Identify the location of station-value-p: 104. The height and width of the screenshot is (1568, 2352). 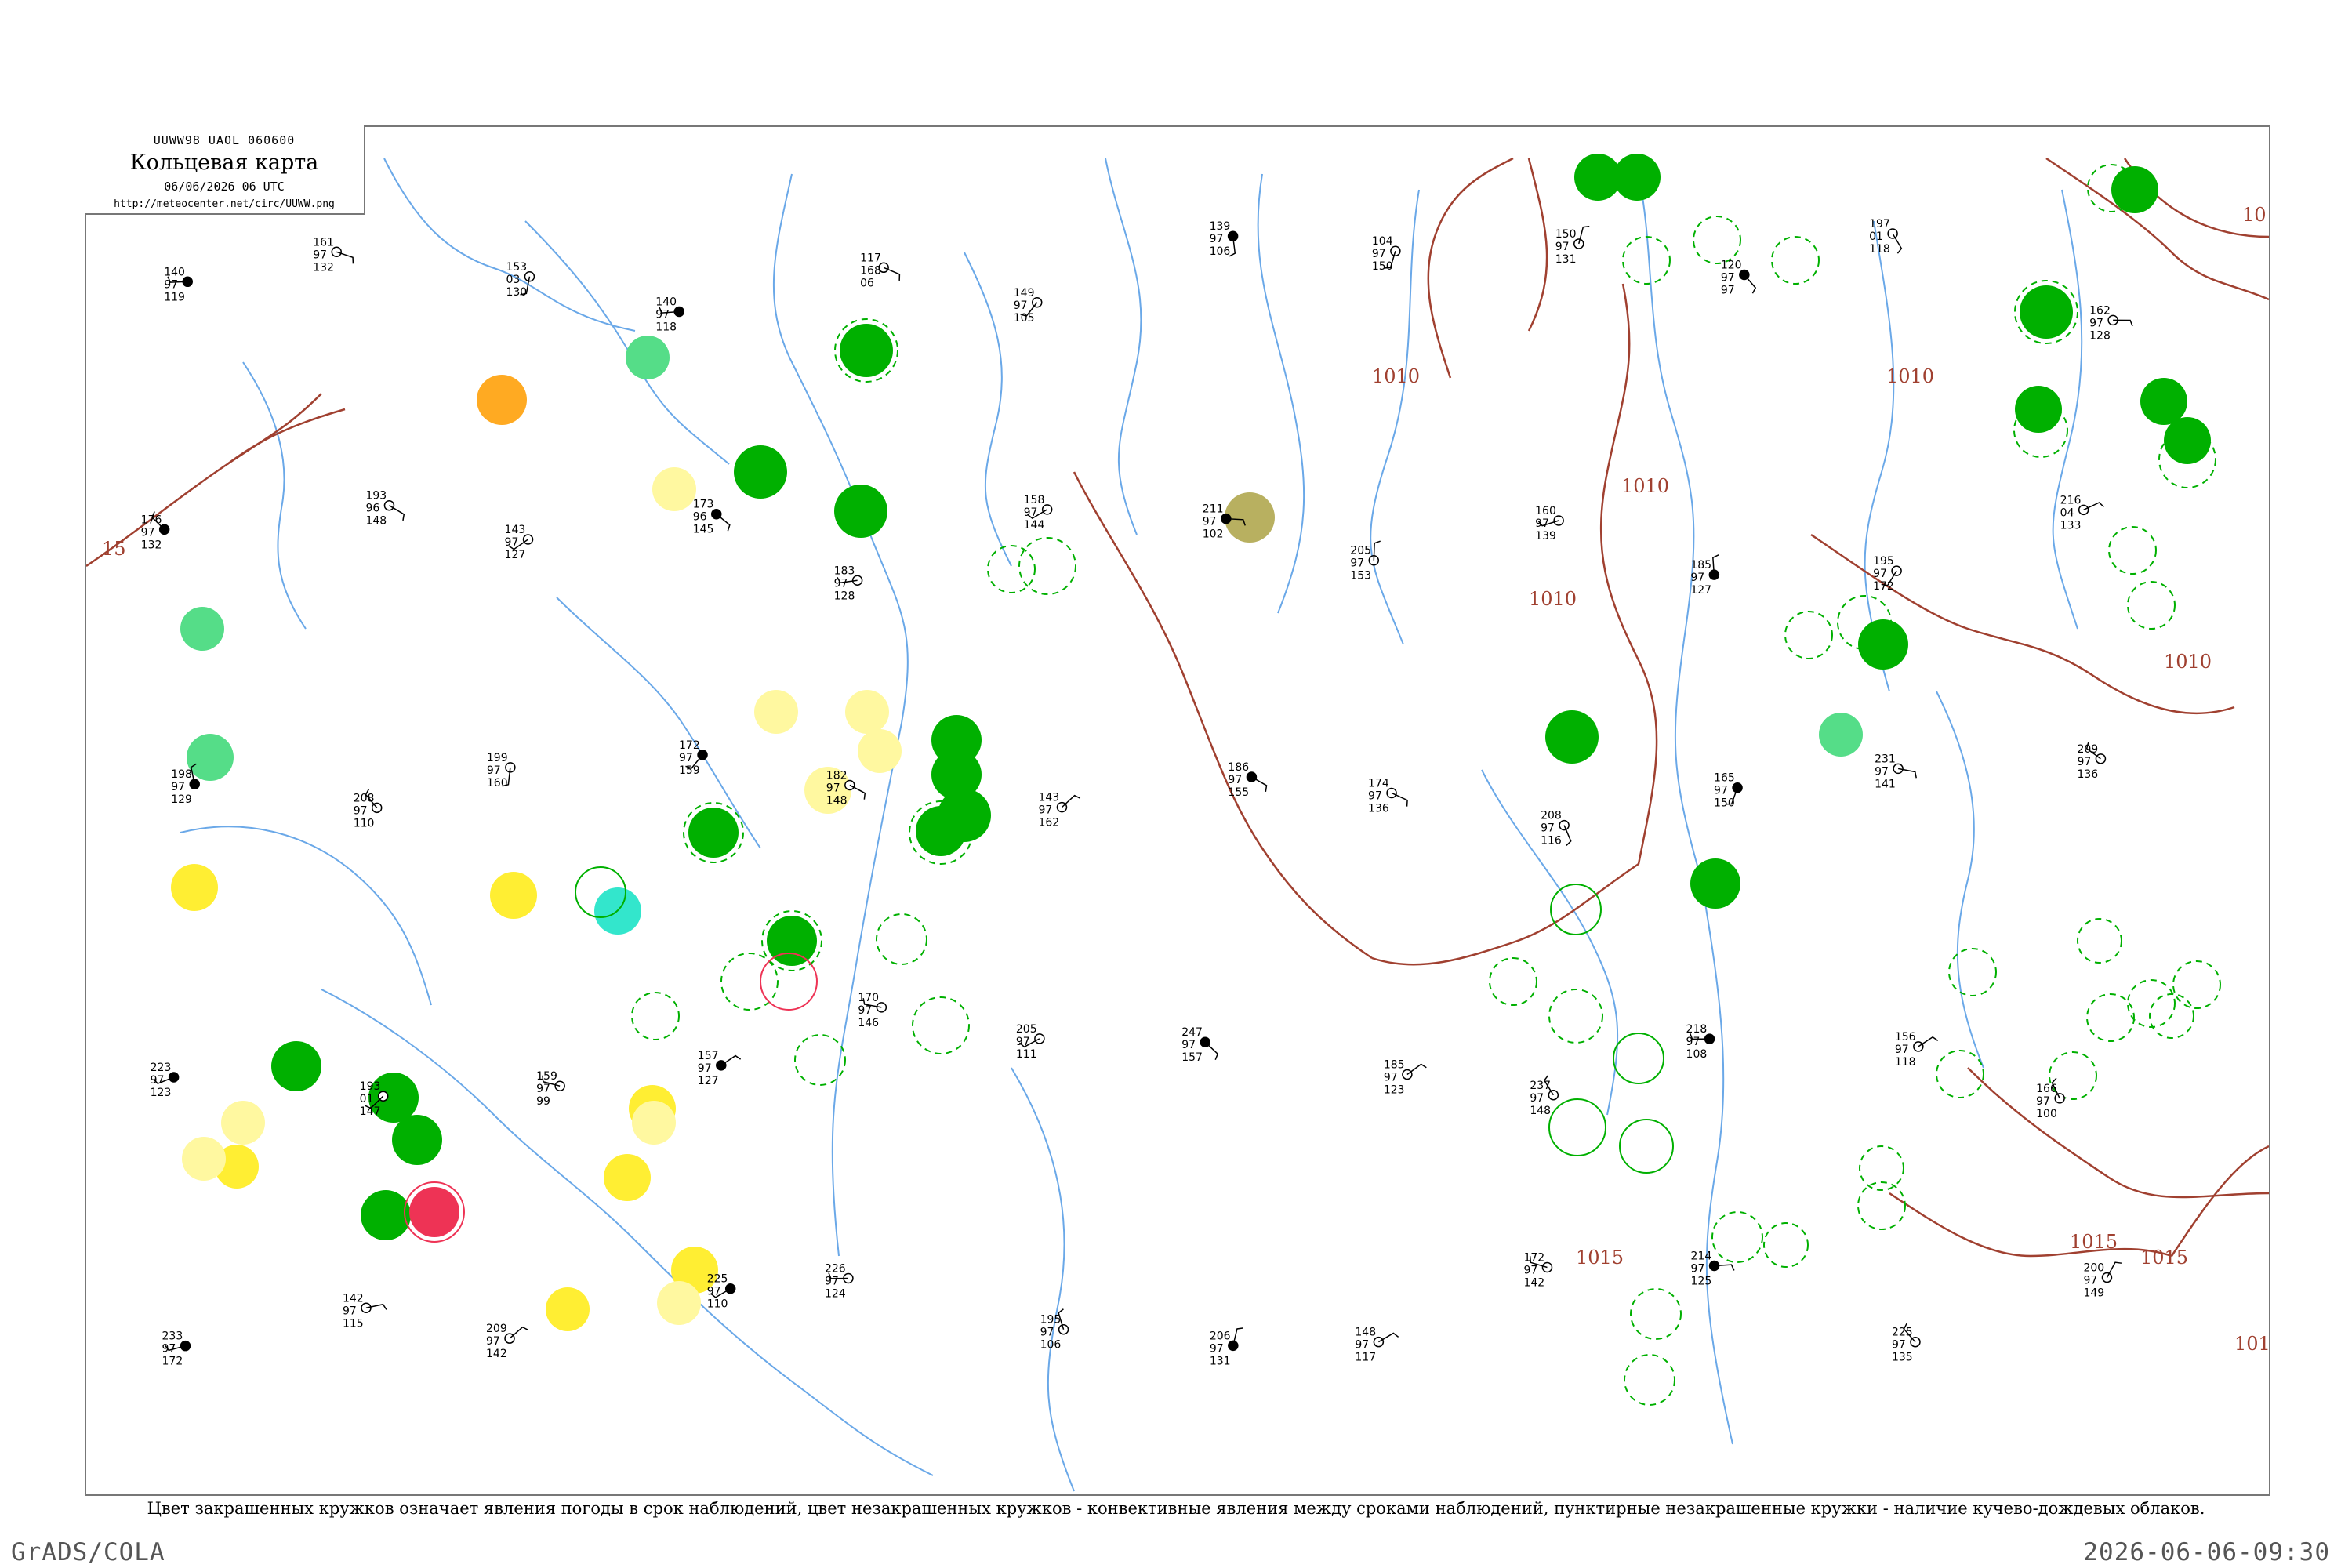
(1382, 241).